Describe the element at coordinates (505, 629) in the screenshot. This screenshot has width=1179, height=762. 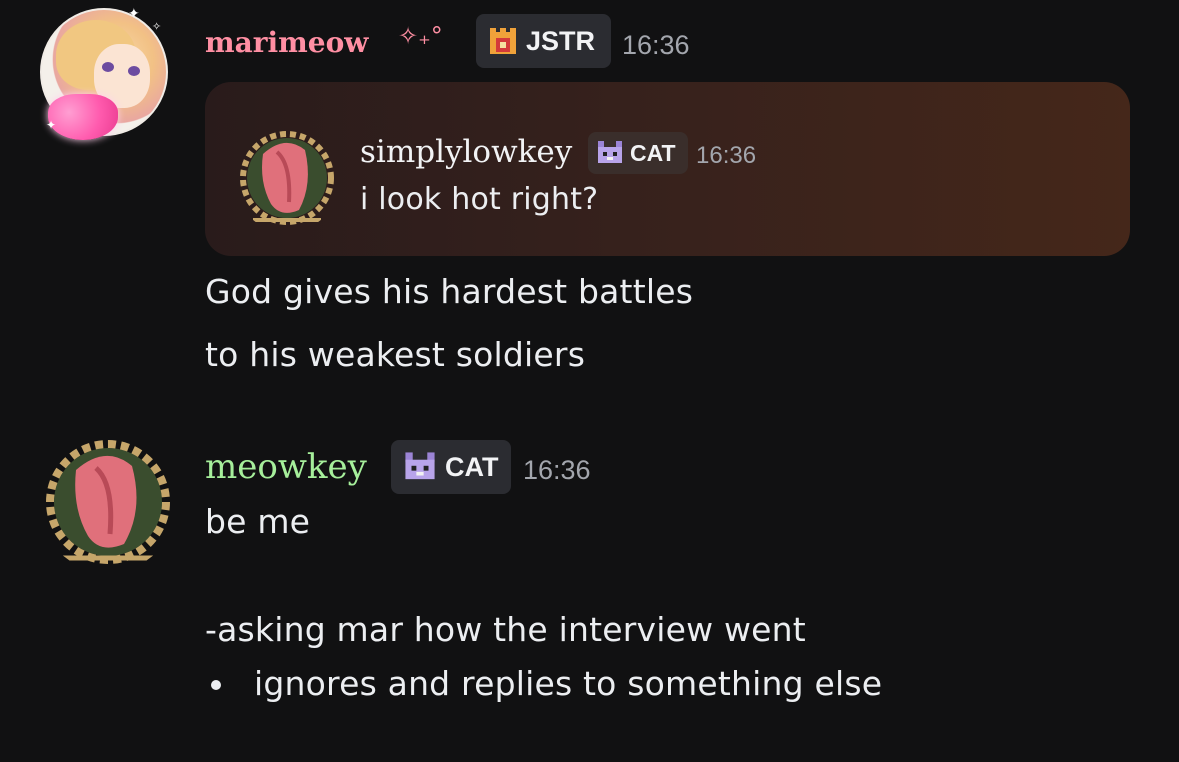
I see `message-line: -asking mar how the interview went` at that location.